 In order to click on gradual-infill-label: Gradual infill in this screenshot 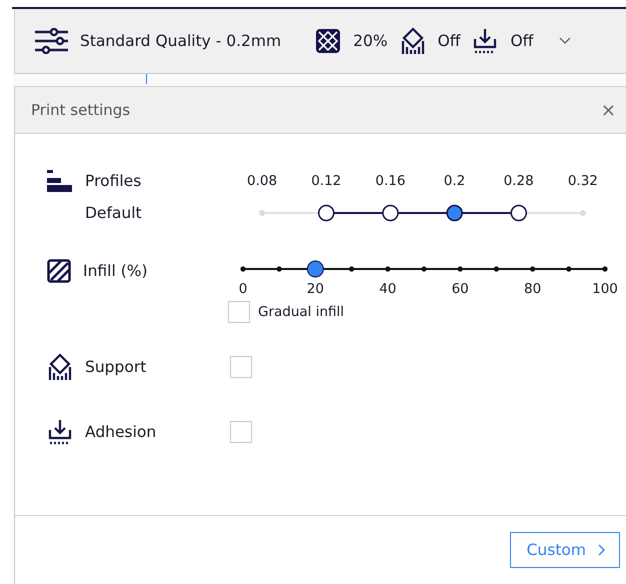, I will do `click(301, 312)`.